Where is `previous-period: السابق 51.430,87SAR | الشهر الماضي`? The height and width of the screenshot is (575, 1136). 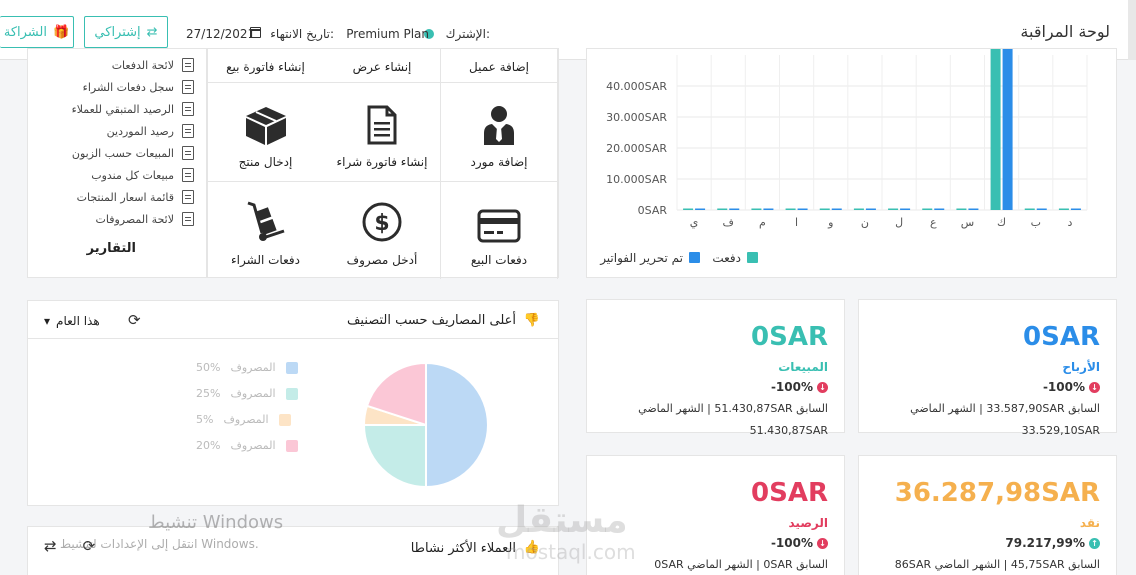
previous-period: السابق 51.430,87SAR | الشهر الماضي is located at coordinates (733, 408).